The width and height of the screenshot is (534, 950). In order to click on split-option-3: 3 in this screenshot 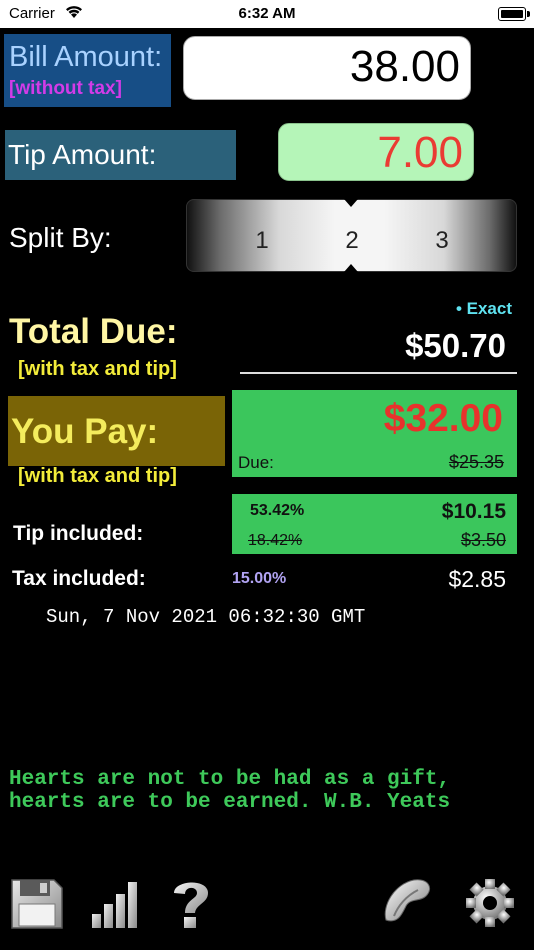, I will do `click(442, 241)`.